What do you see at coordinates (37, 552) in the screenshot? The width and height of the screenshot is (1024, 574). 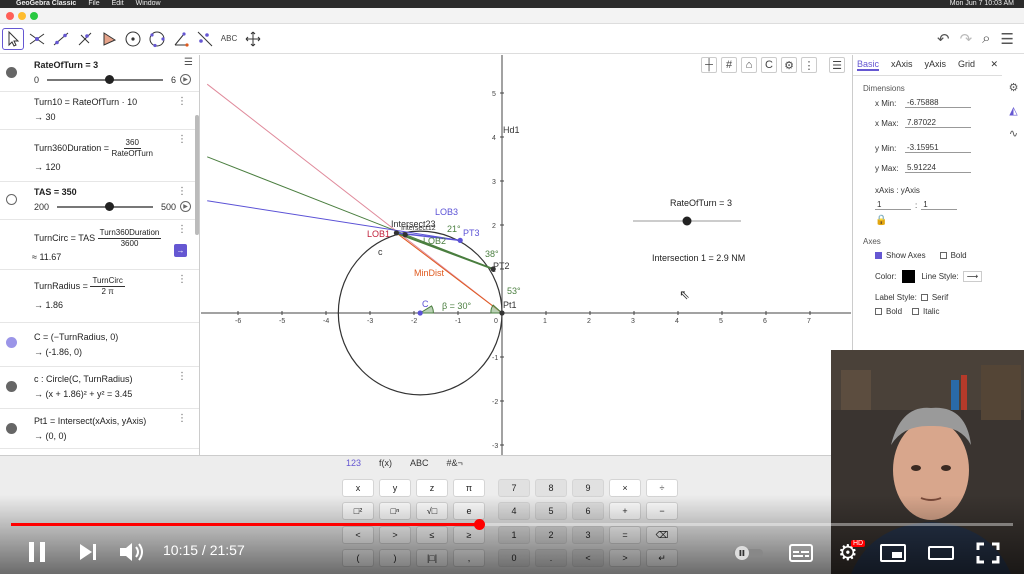 I see `pause-icon` at bounding box center [37, 552].